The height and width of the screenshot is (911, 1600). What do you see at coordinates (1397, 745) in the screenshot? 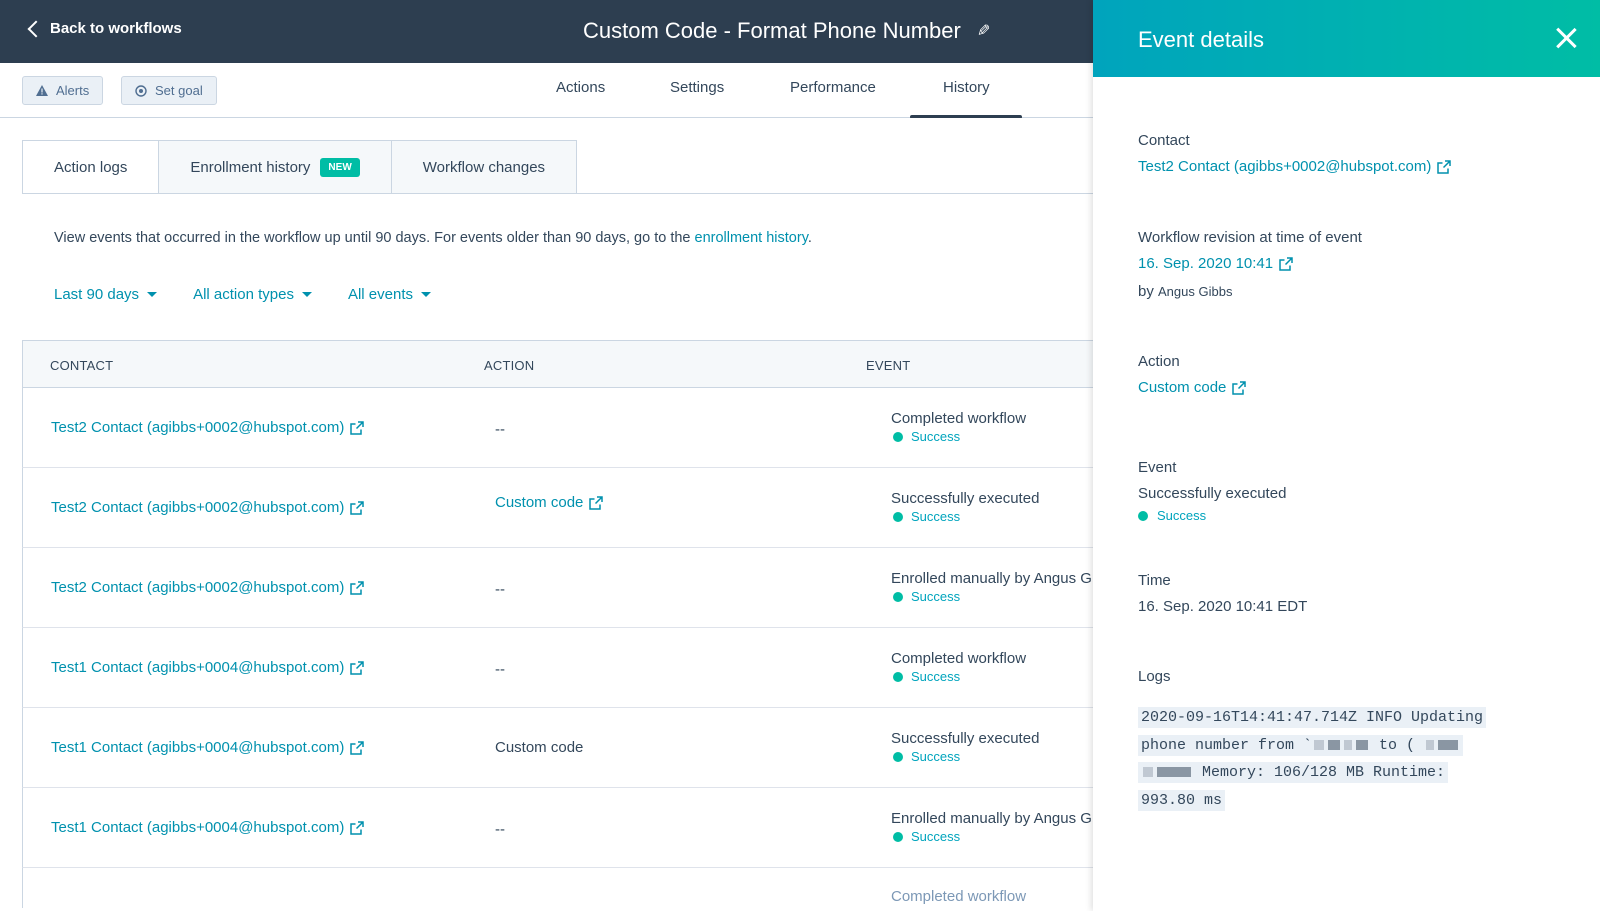
I see `log-line-2-end: to (` at bounding box center [1397, 745].